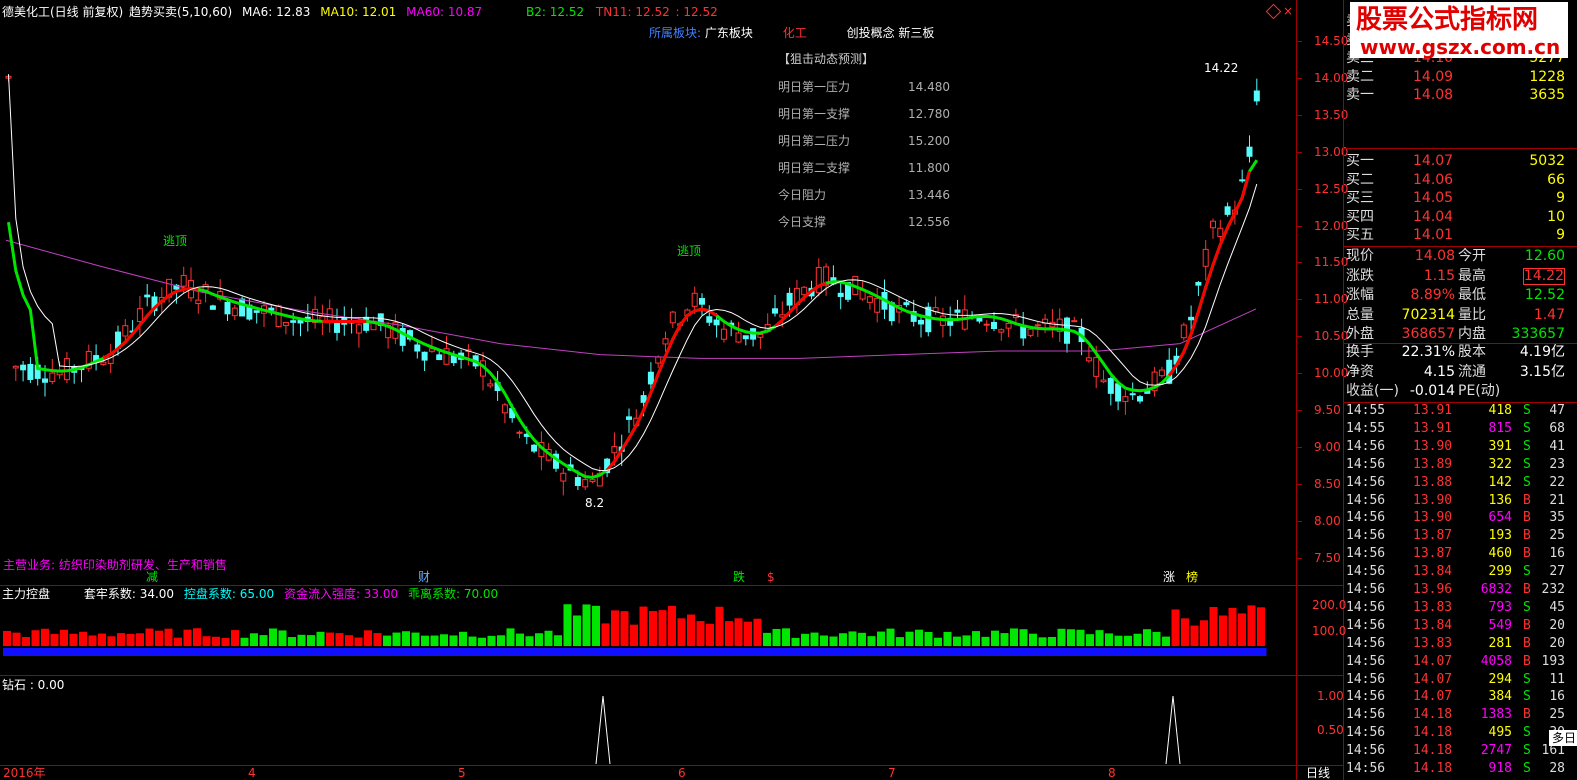 This screenshot has width=1577, height=780. Describe the element at coordinates (1460, 372) in the screenshot. I see `fundamental-row: 净资 4.15 流通 3.15亿` at that location.